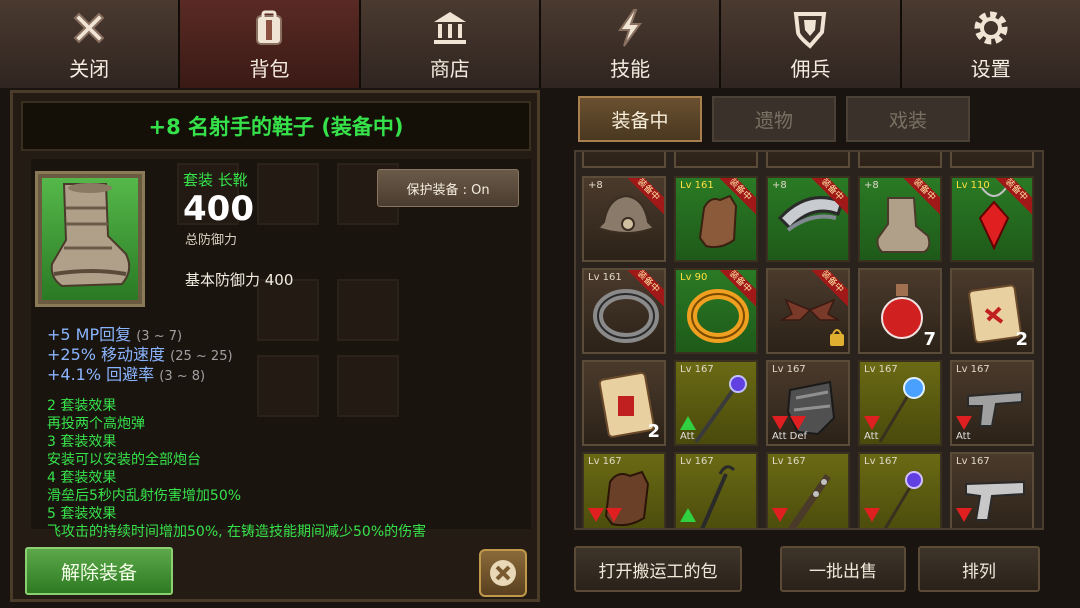  Describe the element at coordinates (640, 119) in the screenshot. I see `tab-equipped: 装备中` at that location.